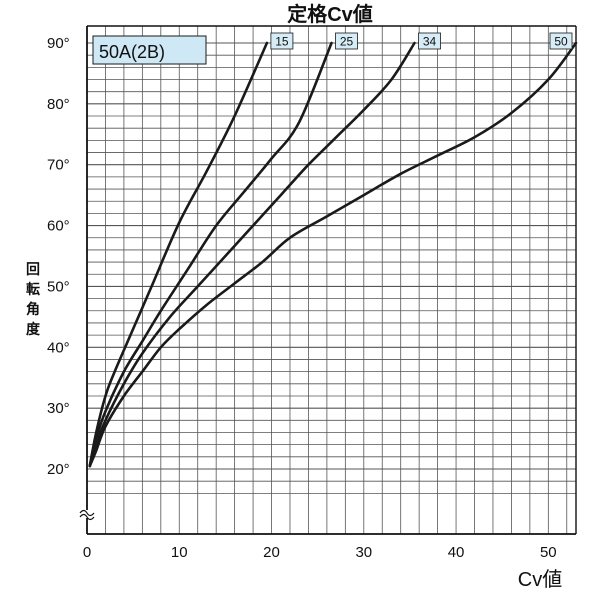 The width and height of the screenshot is (600, 600). I want to click on series-label-25: 25, so click(347, 42).